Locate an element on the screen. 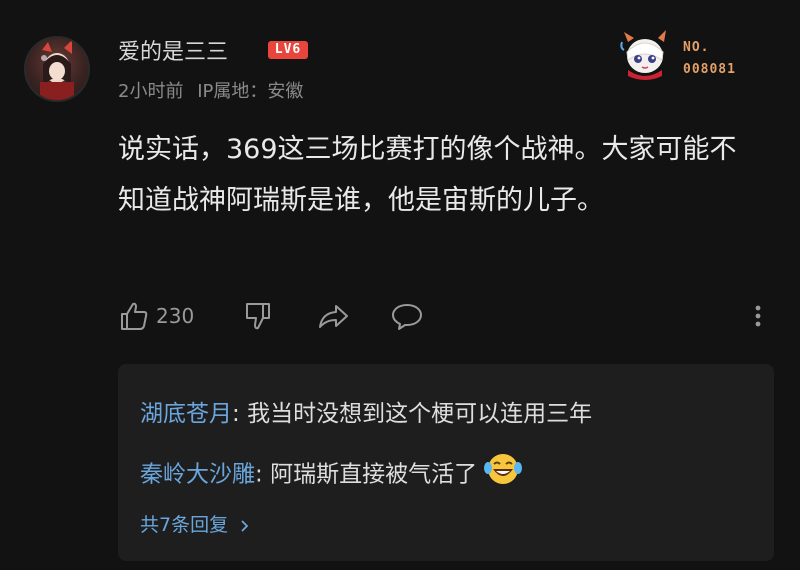 Image resolution: width=800 pixels, height=570 pixels. laughing-tears-emoji-icon is located at coordinates (503, 472).